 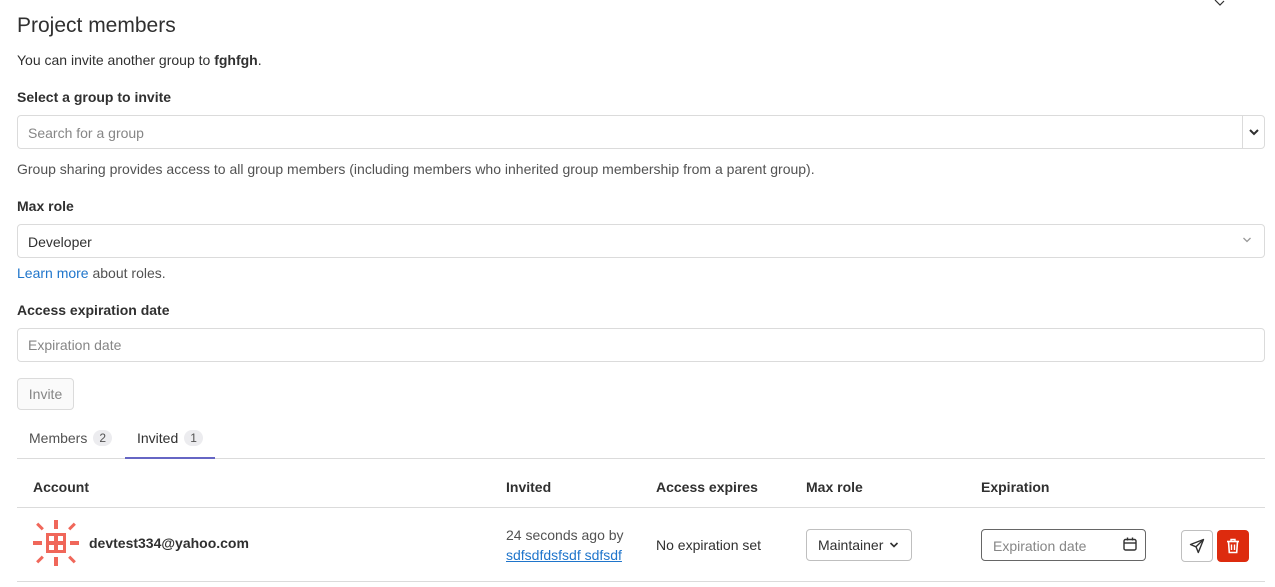 I want to click on expiration-label: Access expiration date, so click(x=93, y=310).